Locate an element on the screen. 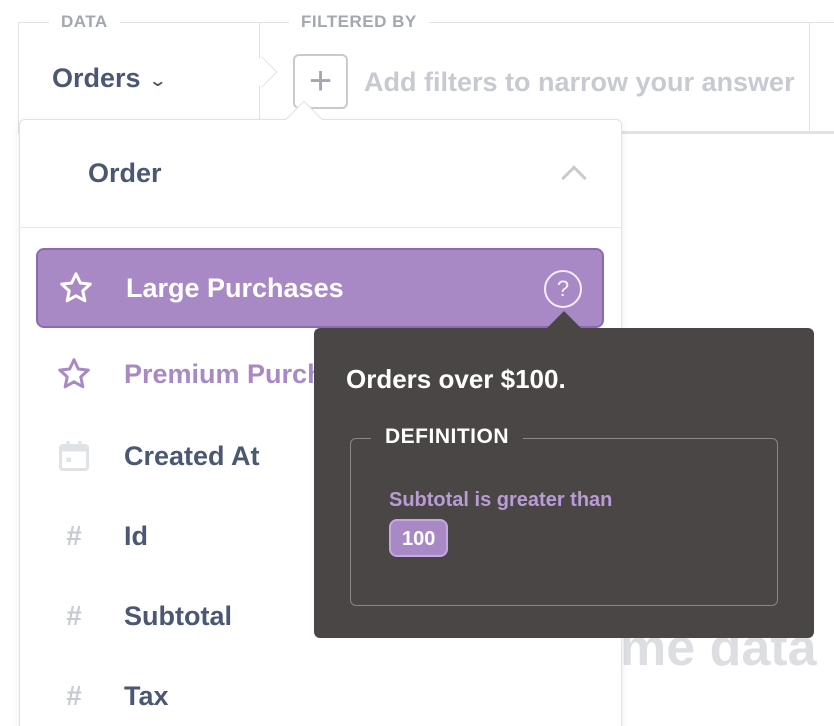 This screenshot has width=834, height=726. item-label: Large Purchases is located at coordinates (235, 287).